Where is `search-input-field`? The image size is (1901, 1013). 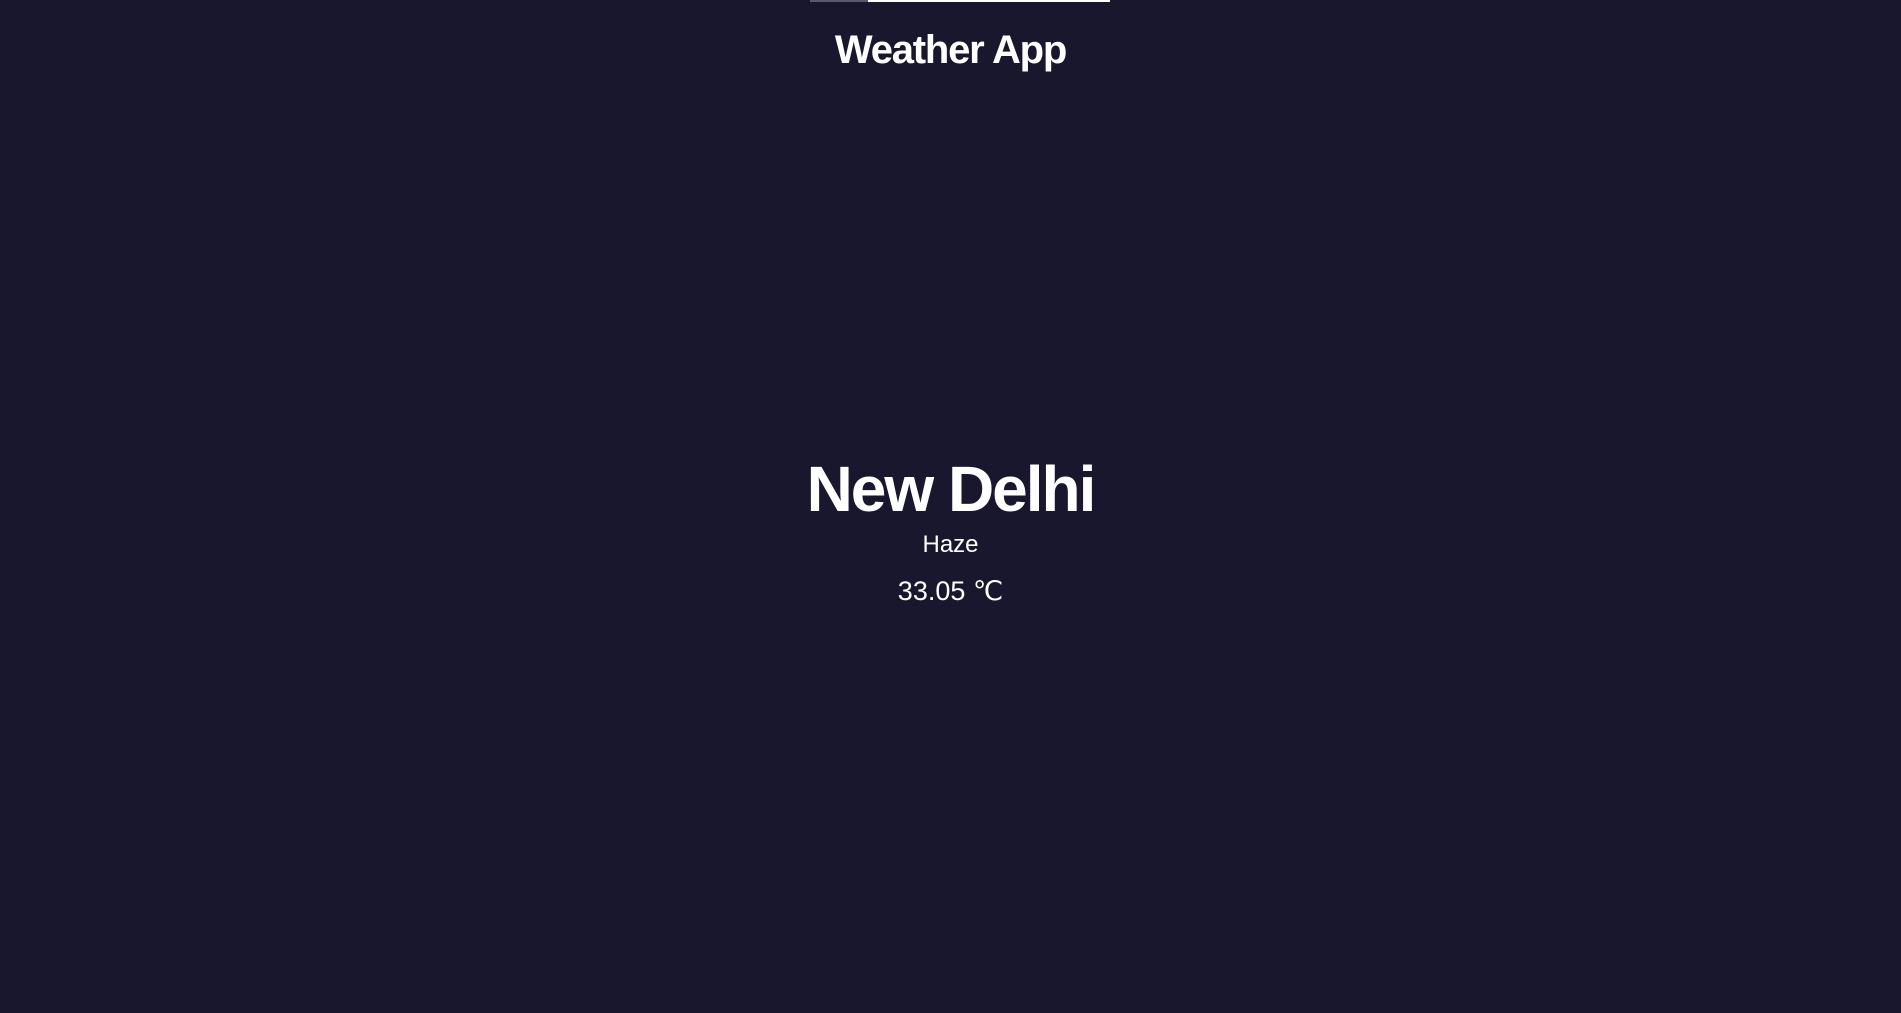
search-input-field is located at coordinates (989, 1).